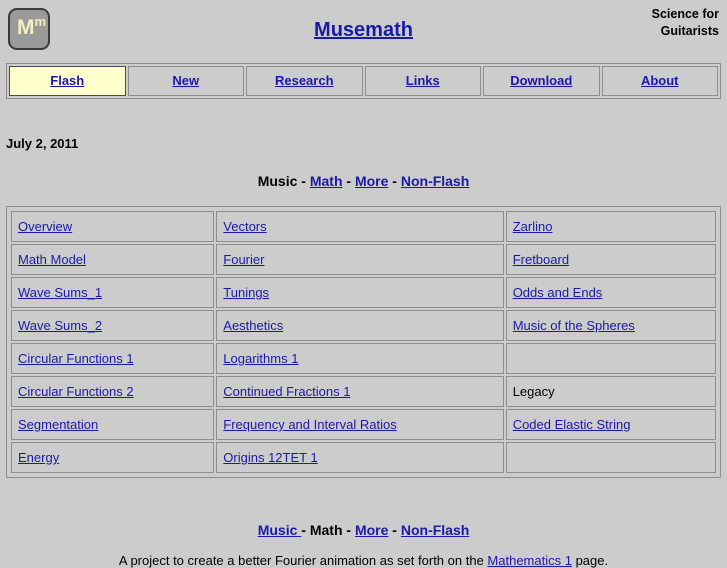 This screenshot has height=568, width=727. I want to click on grid-cell: Math Model, so click(113, 259).